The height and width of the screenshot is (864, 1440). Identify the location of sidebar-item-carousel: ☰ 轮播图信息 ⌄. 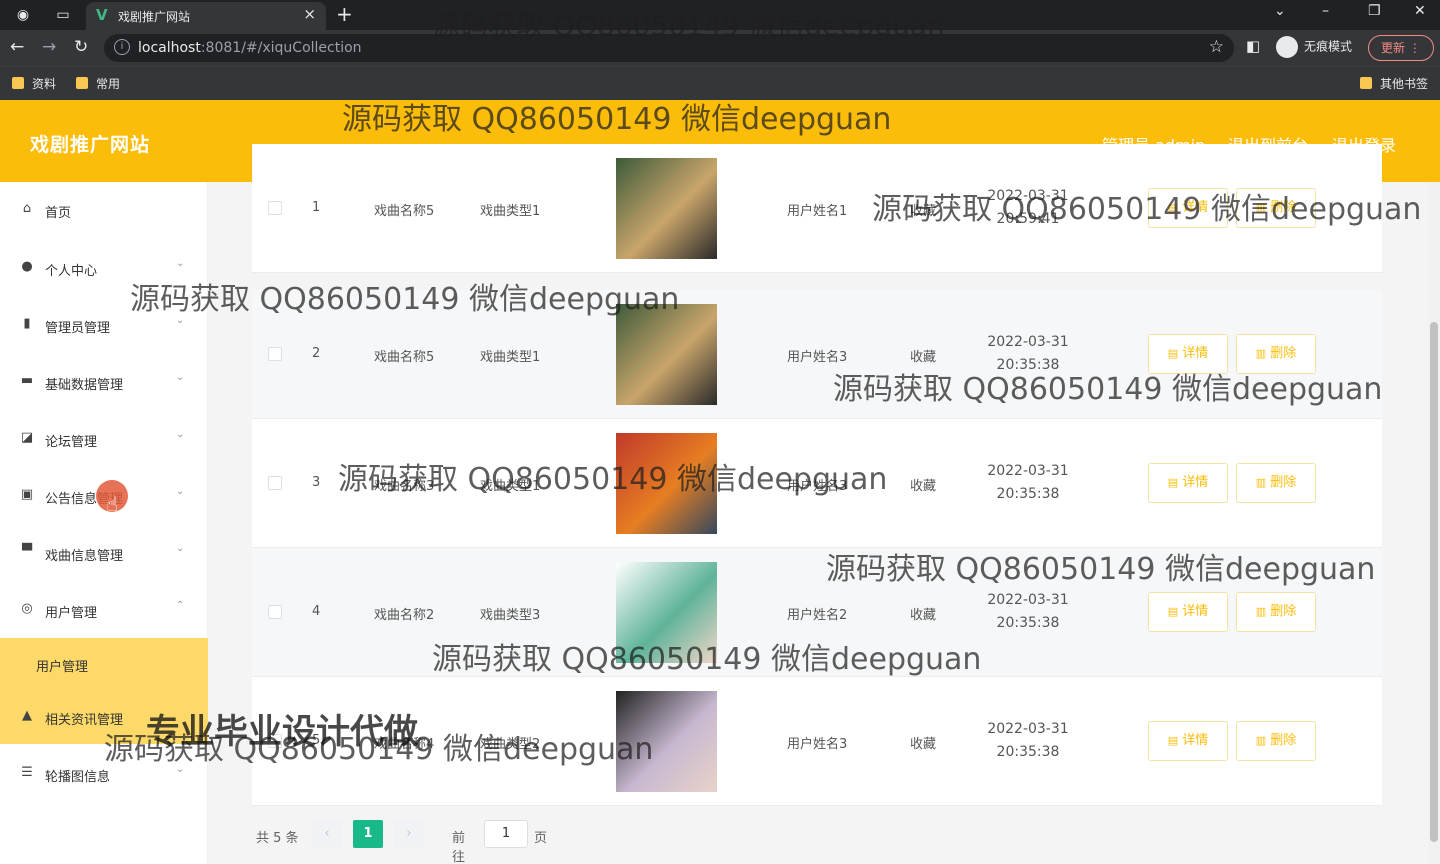
(104, 774).